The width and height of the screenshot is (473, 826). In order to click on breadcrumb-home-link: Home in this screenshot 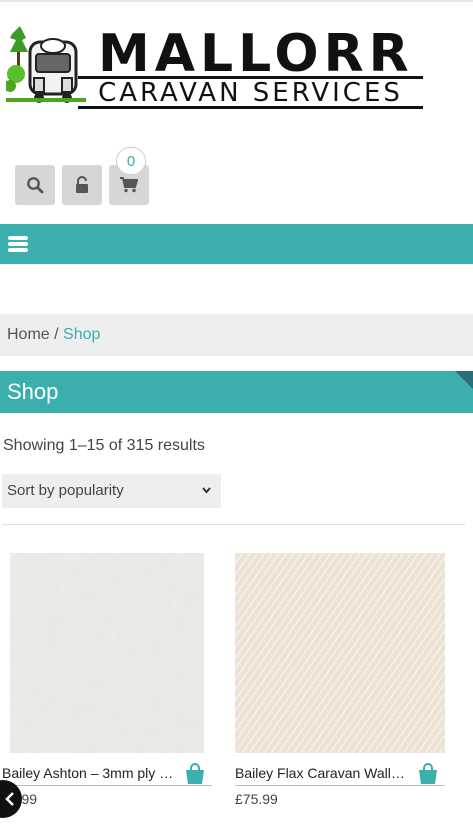, I will do `click(28, 334)`.